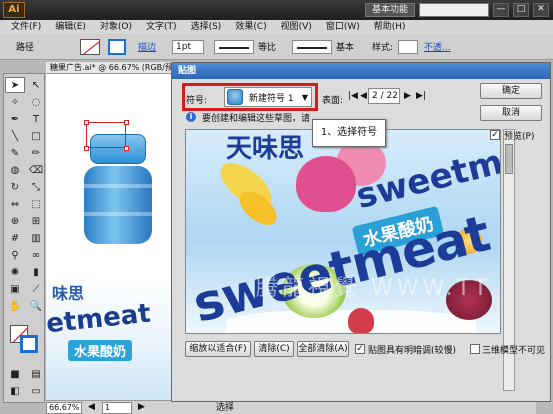 This screenshot has width=553, height=414. I want to click on stroke-link: 描边, so click(147, 46).